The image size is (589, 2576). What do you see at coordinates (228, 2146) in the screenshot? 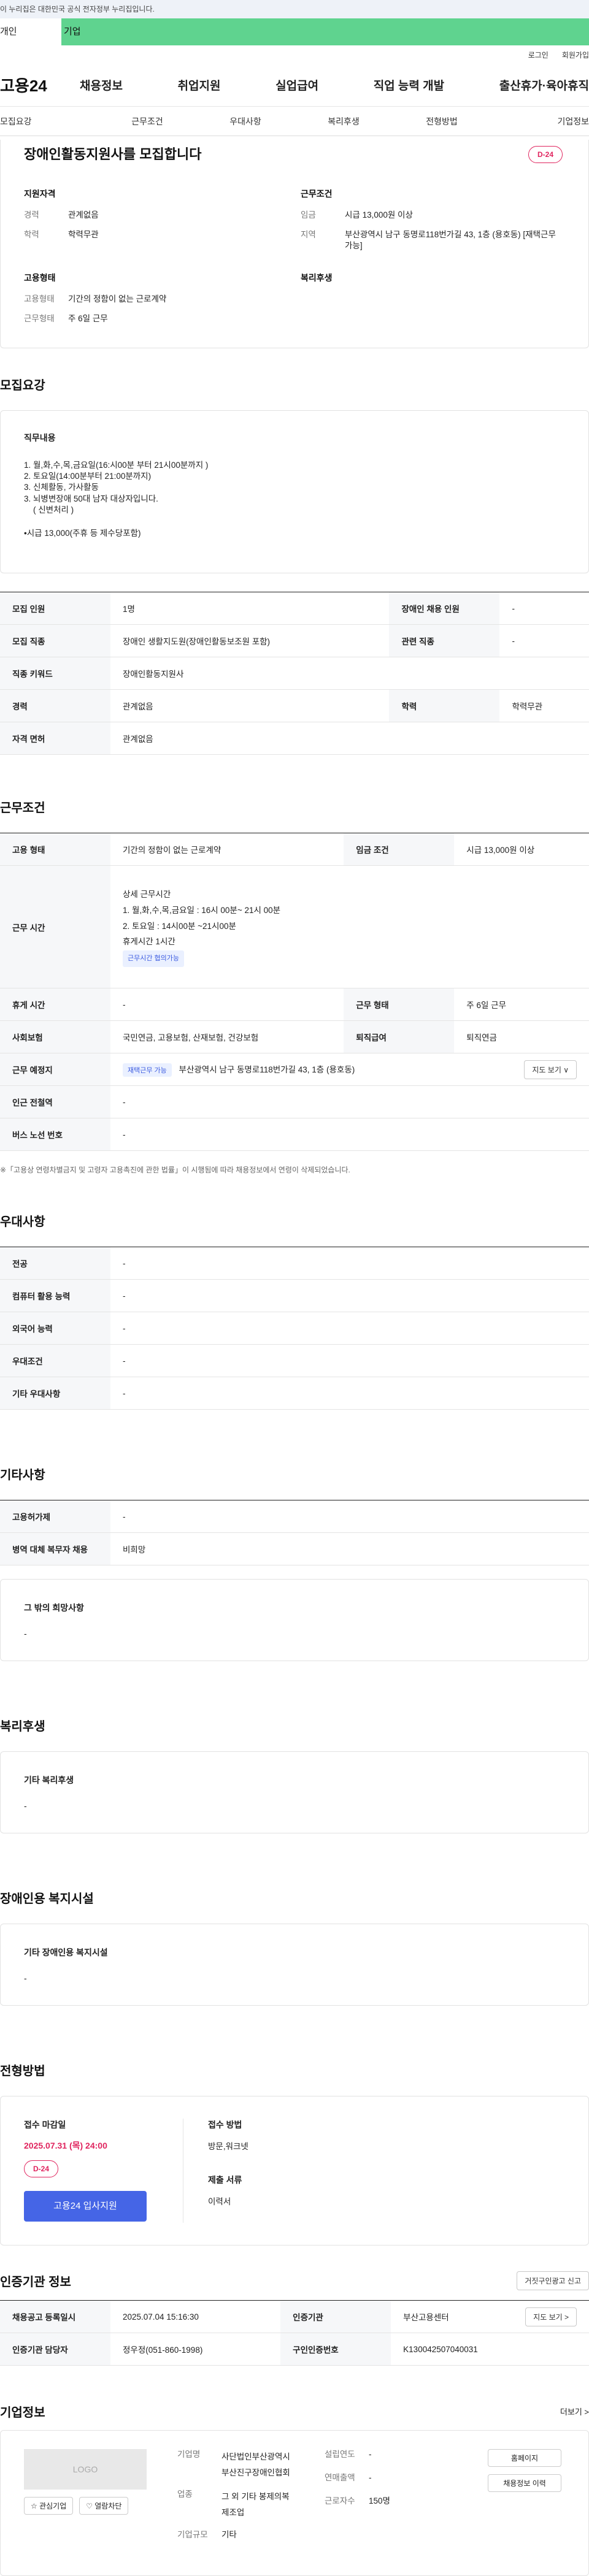
I see `how-value: 방문,워크넷` at bounding box center [228, 2146].